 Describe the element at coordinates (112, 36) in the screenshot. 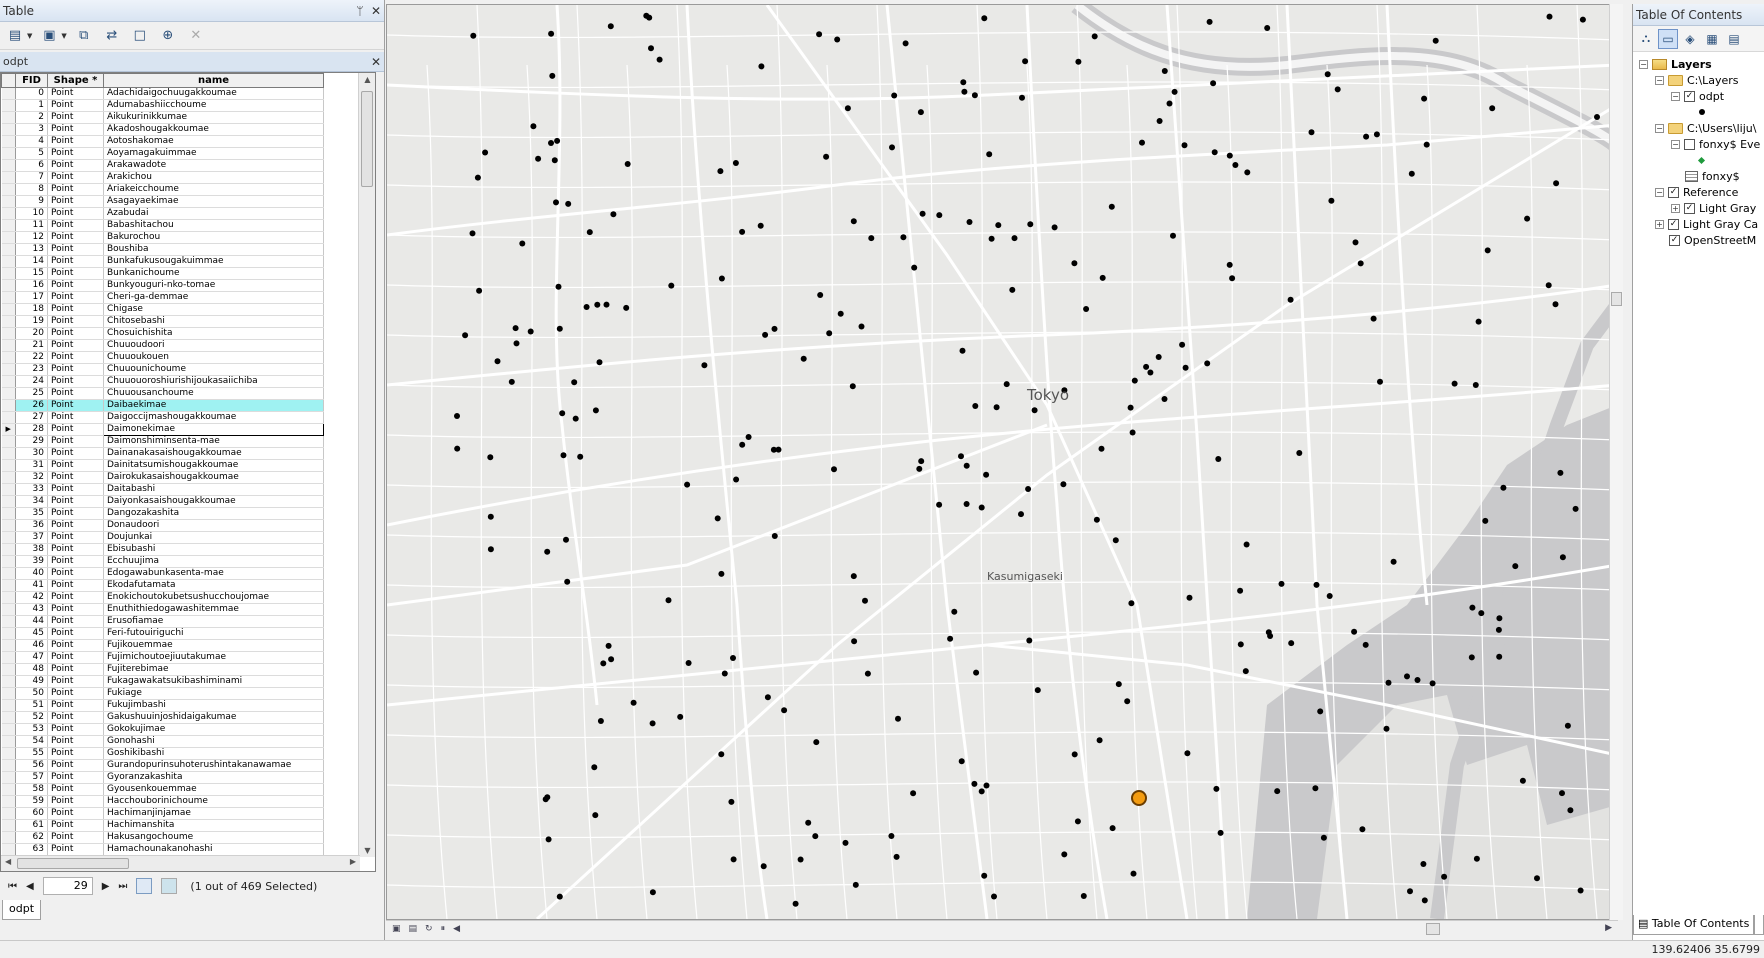

I see `switch-selection-icon: ⇄` at that location.